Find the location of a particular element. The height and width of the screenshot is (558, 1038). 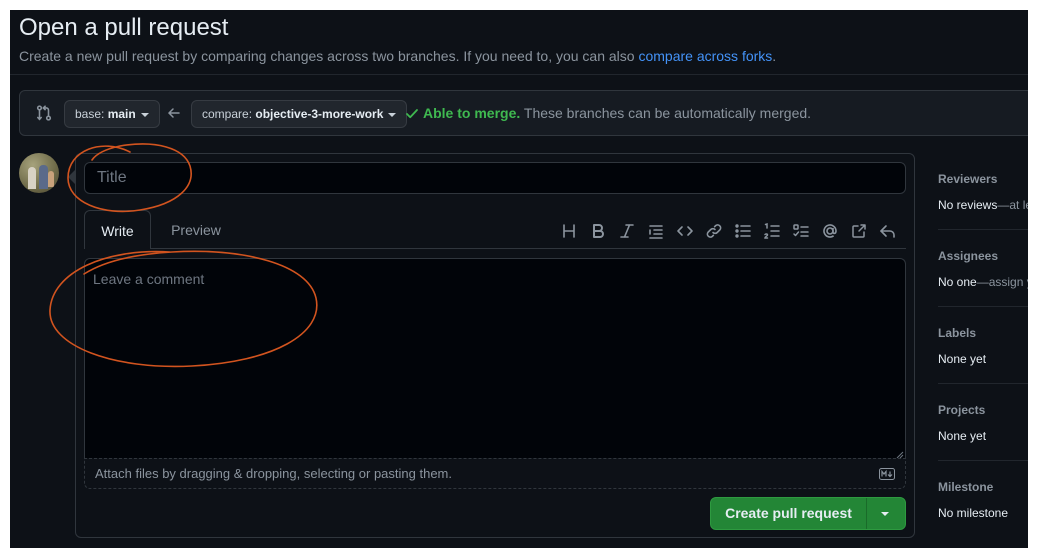

tab-preview: Preview is located at coordinates (196, 229).